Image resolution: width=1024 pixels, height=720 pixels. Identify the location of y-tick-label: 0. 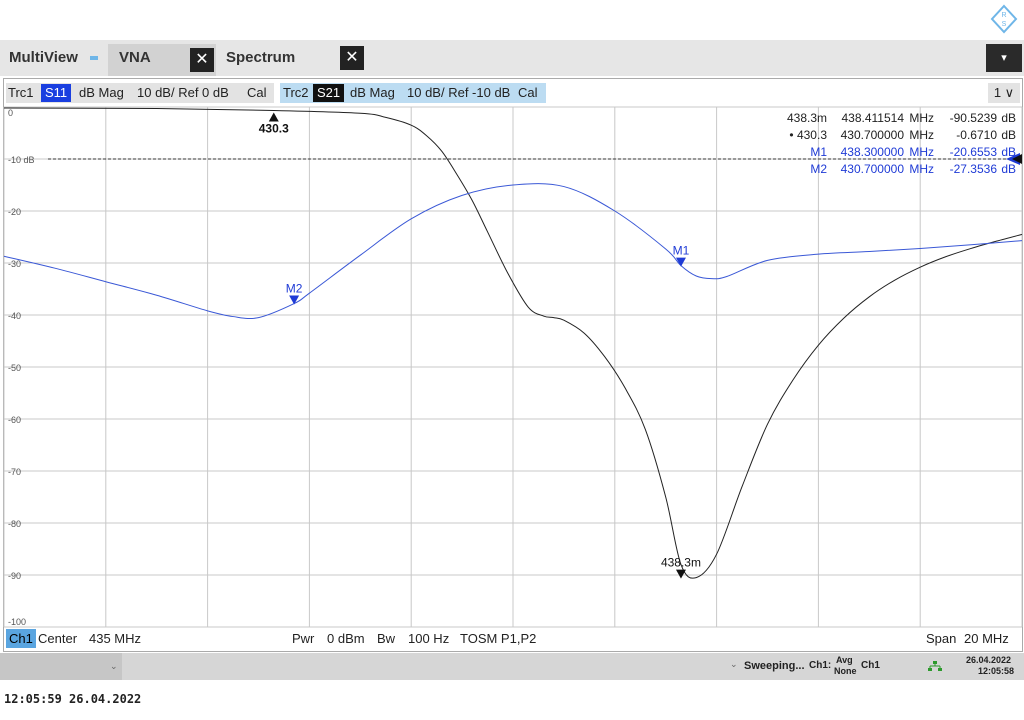
(10, 113).